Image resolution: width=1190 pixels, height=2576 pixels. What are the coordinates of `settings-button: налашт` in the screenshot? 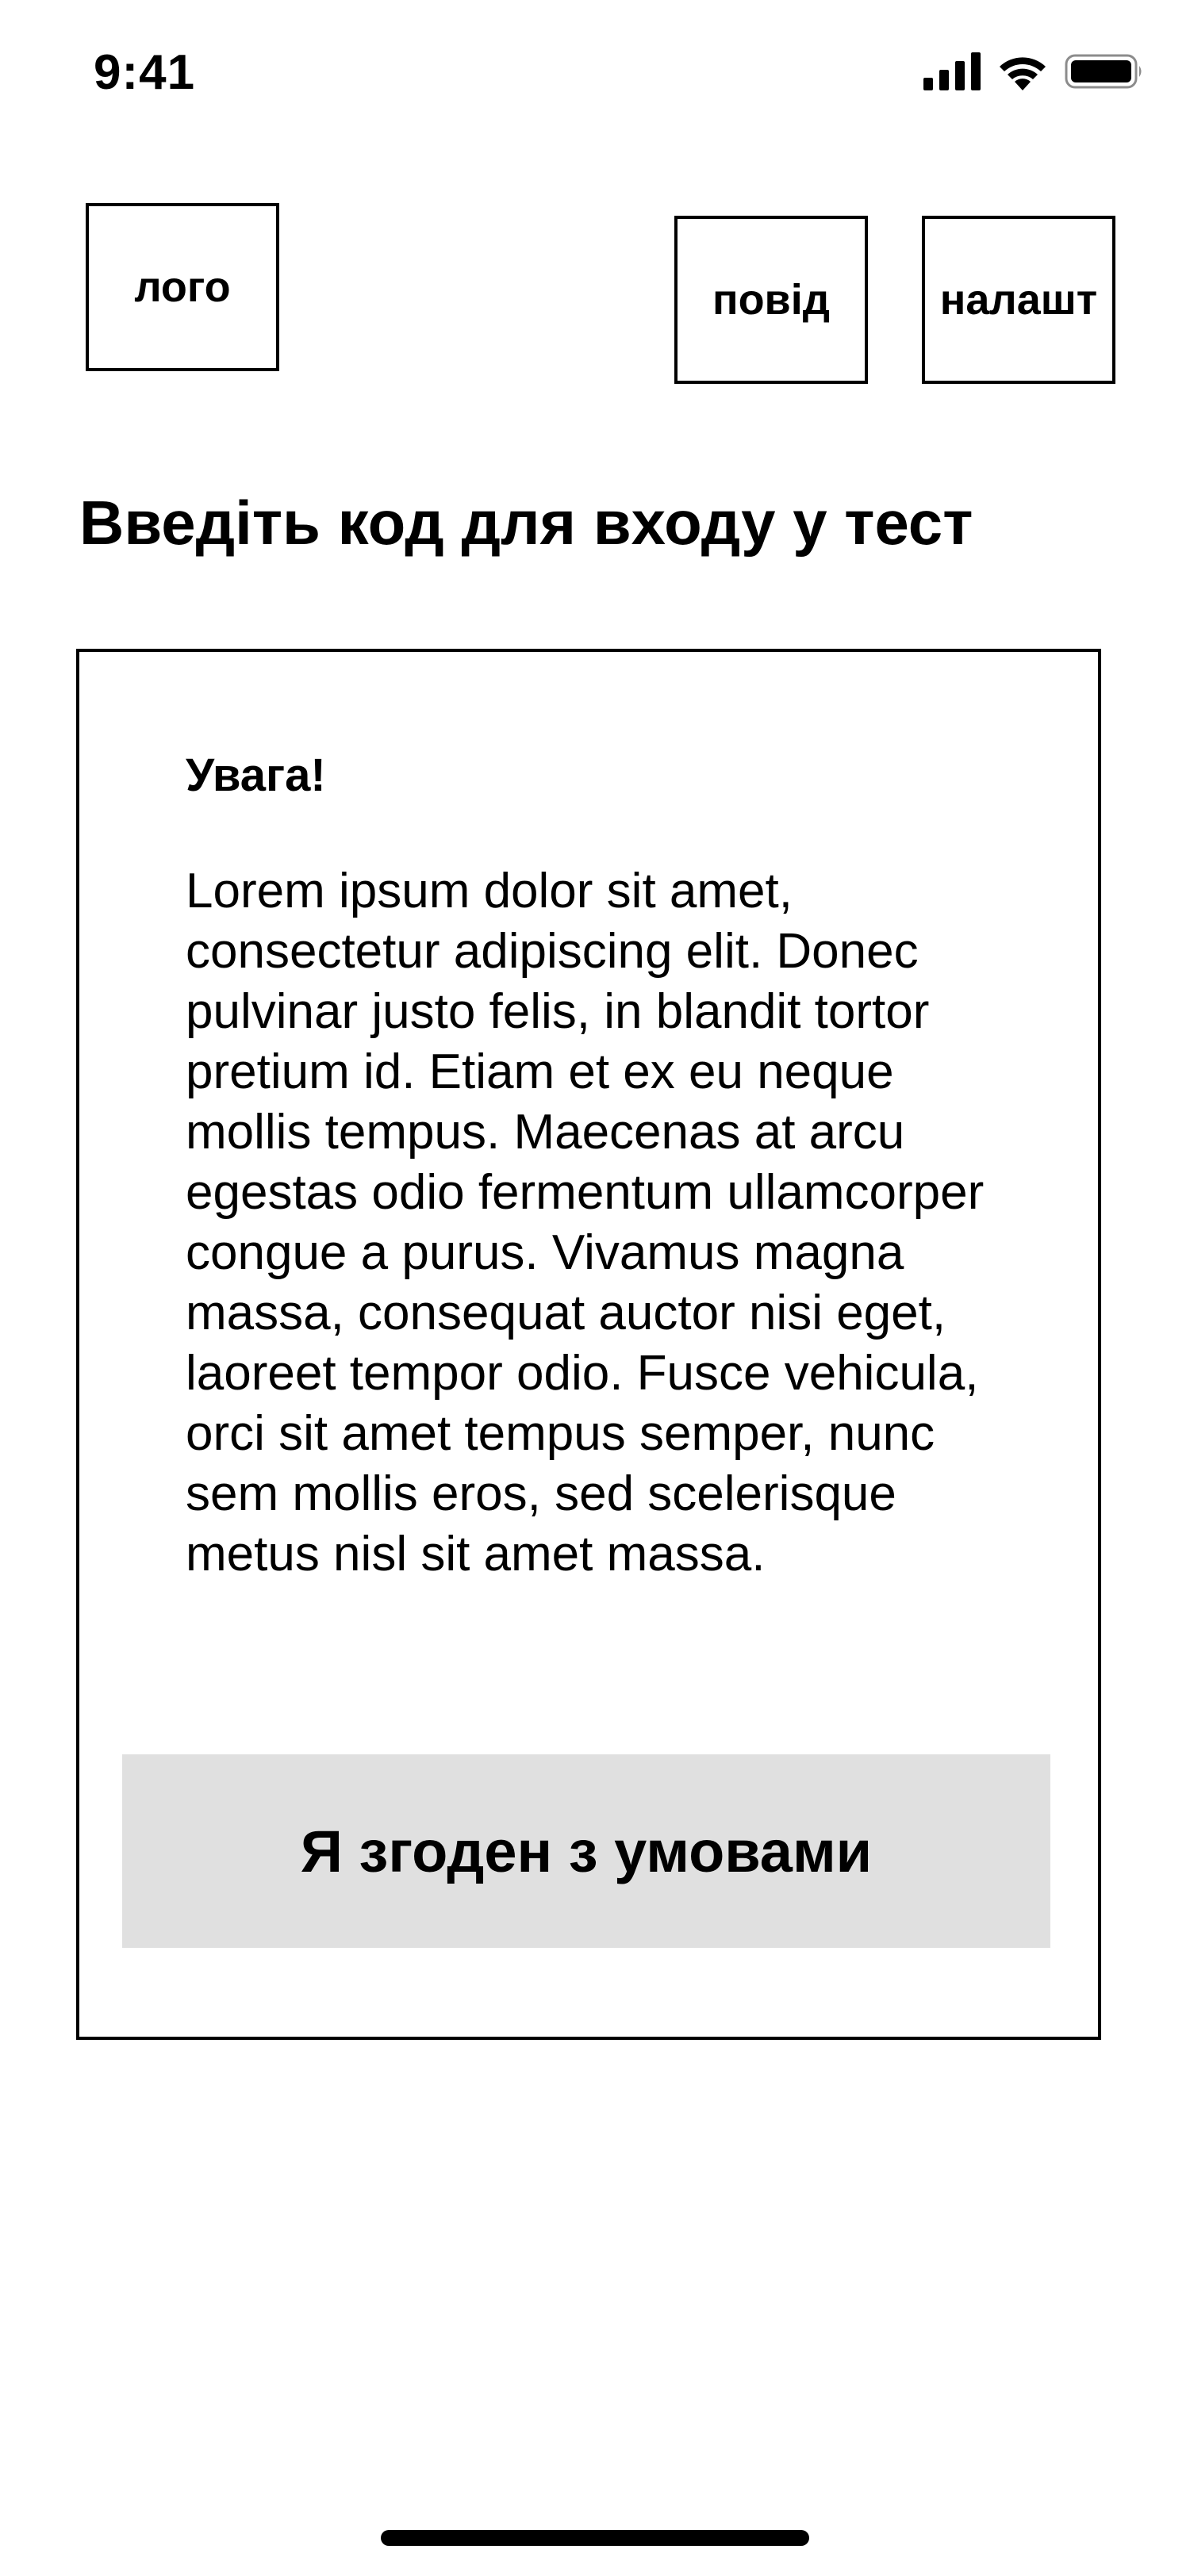 It's located at (1018, 300).